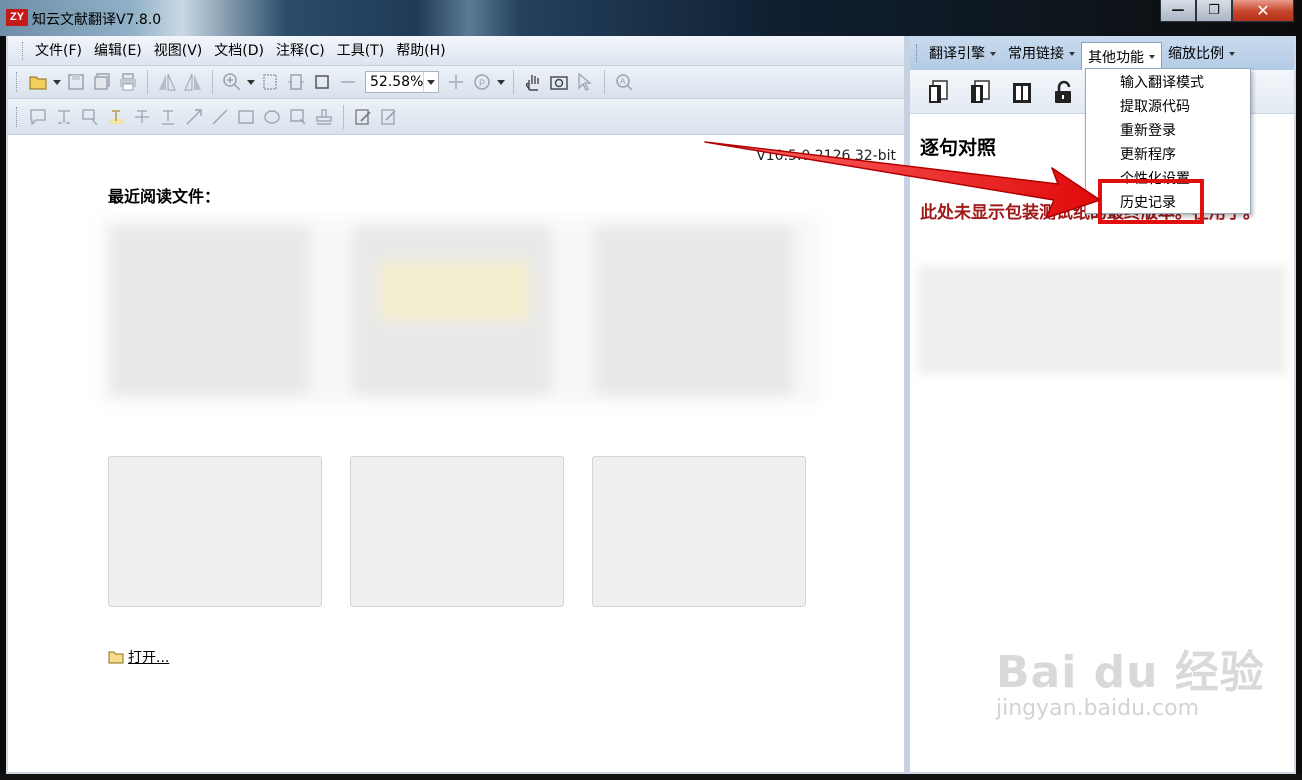  What do you see at coordinates (17, 17) in the screenshot?
I see `app-logo: ZY` at bounding box center [17, 17].